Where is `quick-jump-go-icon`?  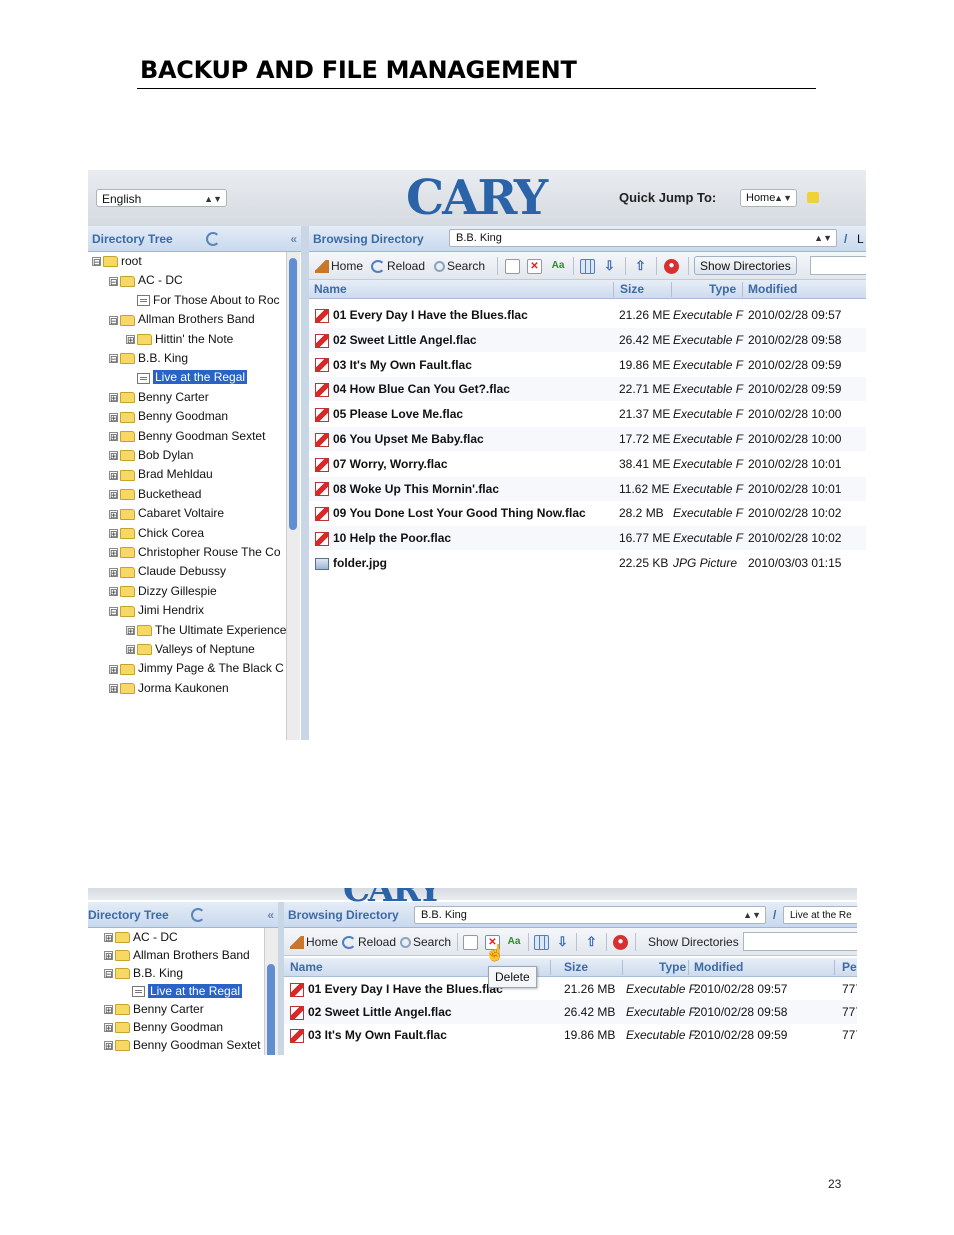 quick-jump-go-icon is located at coordinates (813, 197).